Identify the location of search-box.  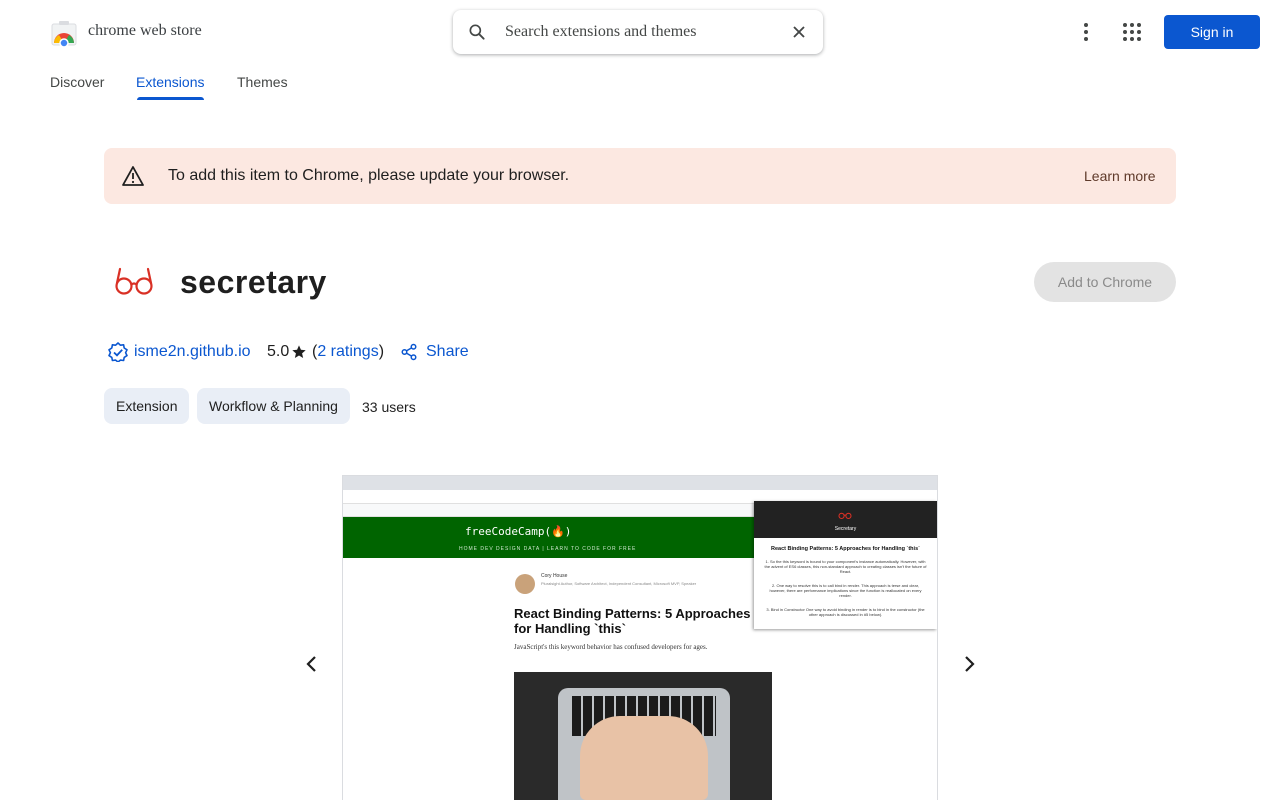
(638, 32).